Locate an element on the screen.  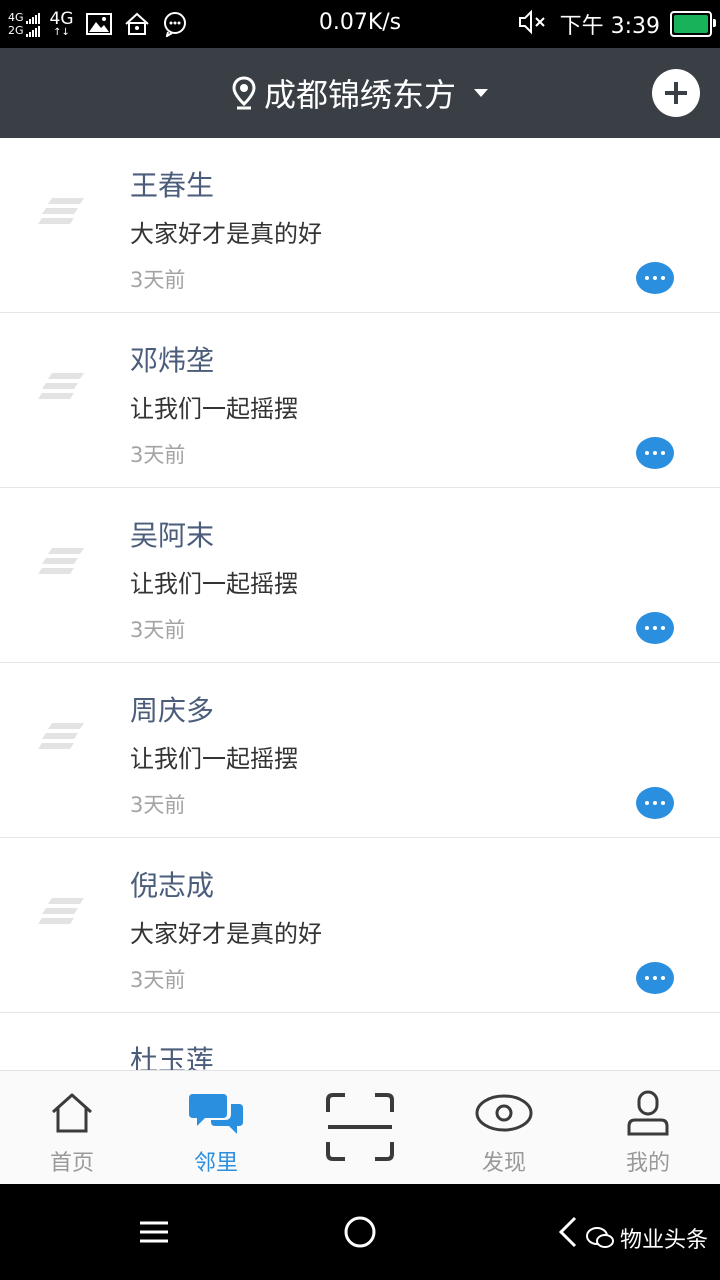
location-pin-icon is located at coordinates (244, 93).